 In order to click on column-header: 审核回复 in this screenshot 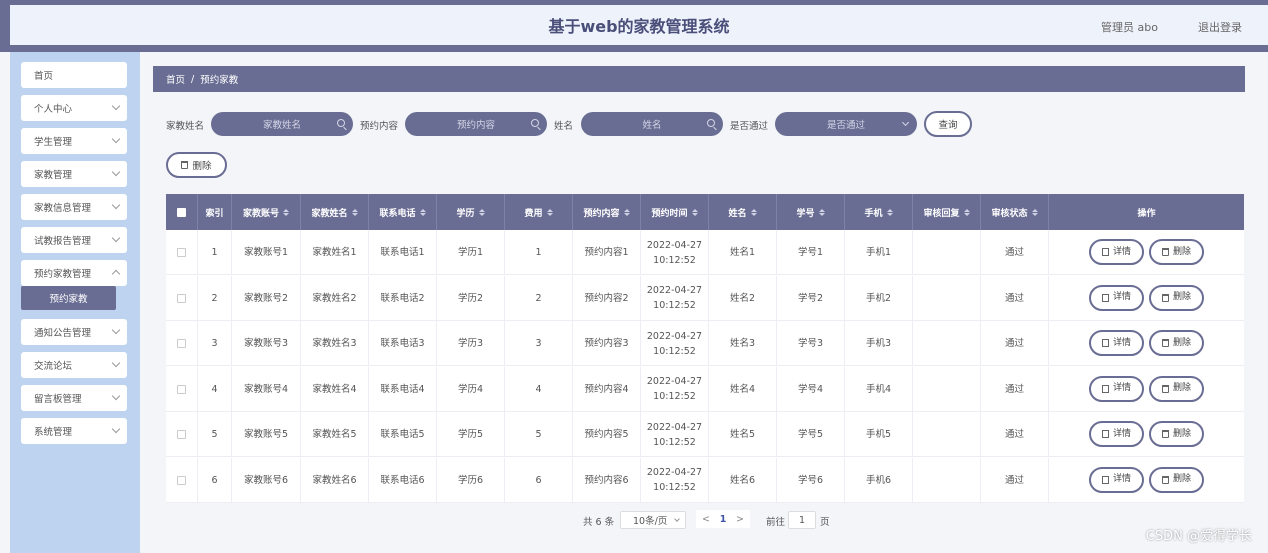, I will do `click(947, 212)`.